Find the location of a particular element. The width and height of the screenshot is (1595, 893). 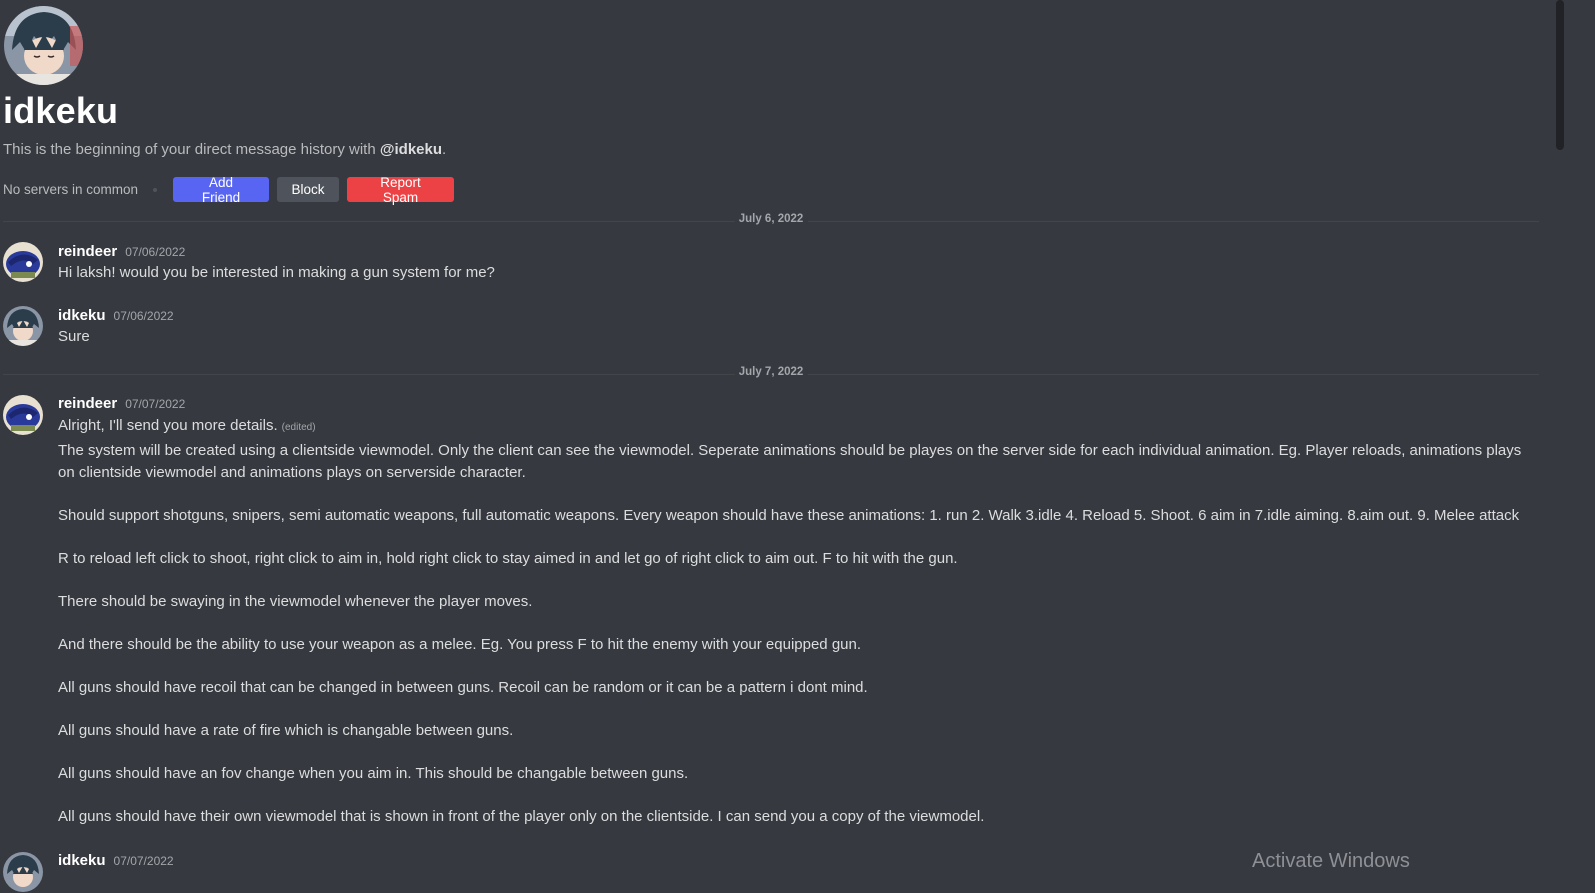

message-header: reindeer 07/06/2022 is located at coordinates (121, 251).